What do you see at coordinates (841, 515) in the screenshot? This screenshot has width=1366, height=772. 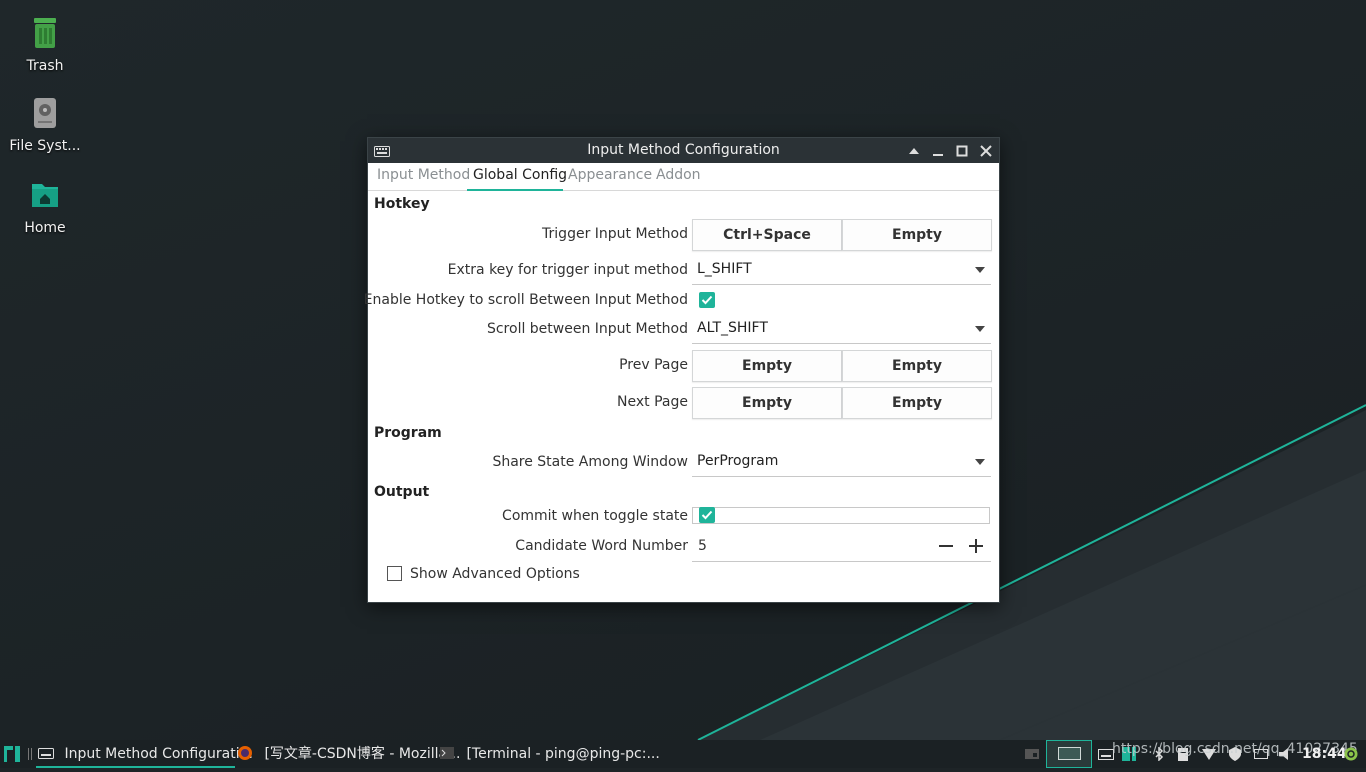 I see `commit-toggle-frame` at bounding box center [841, 515].